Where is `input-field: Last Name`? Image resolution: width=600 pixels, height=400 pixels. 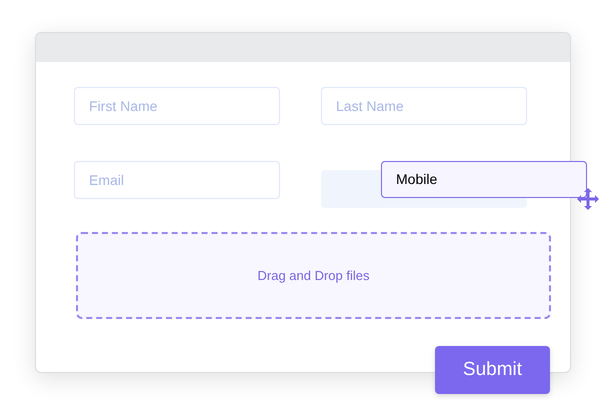 input-field: Last Name is located at coordinates (424, 106).